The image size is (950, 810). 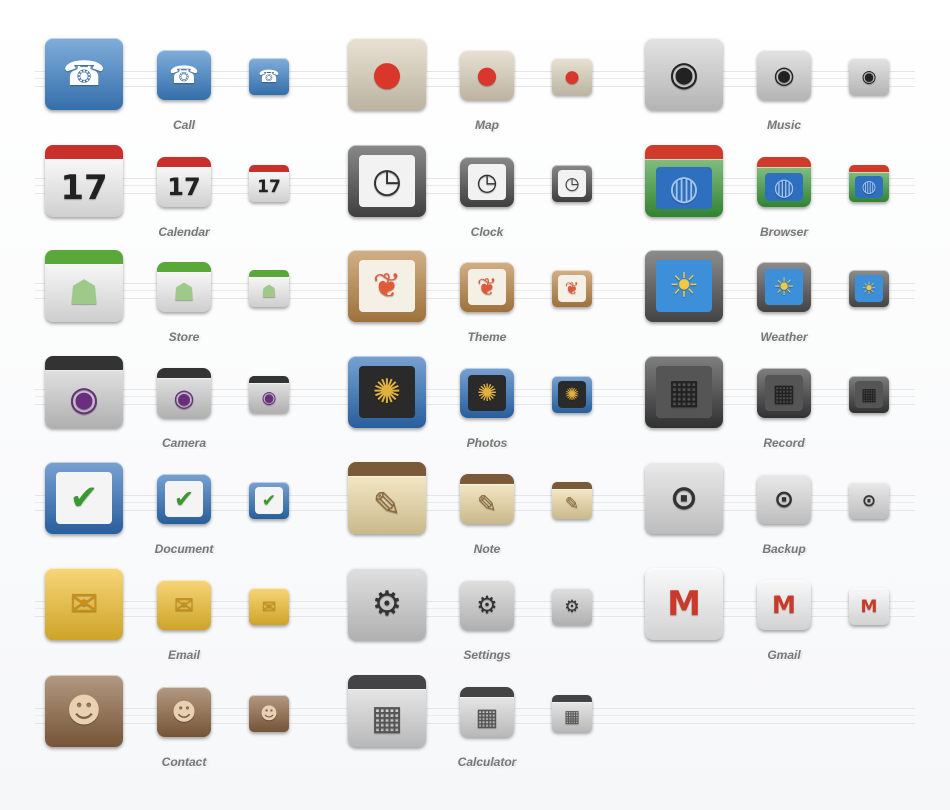 I want to click on icon-glyph: ✎, so click(x=487, y=504).